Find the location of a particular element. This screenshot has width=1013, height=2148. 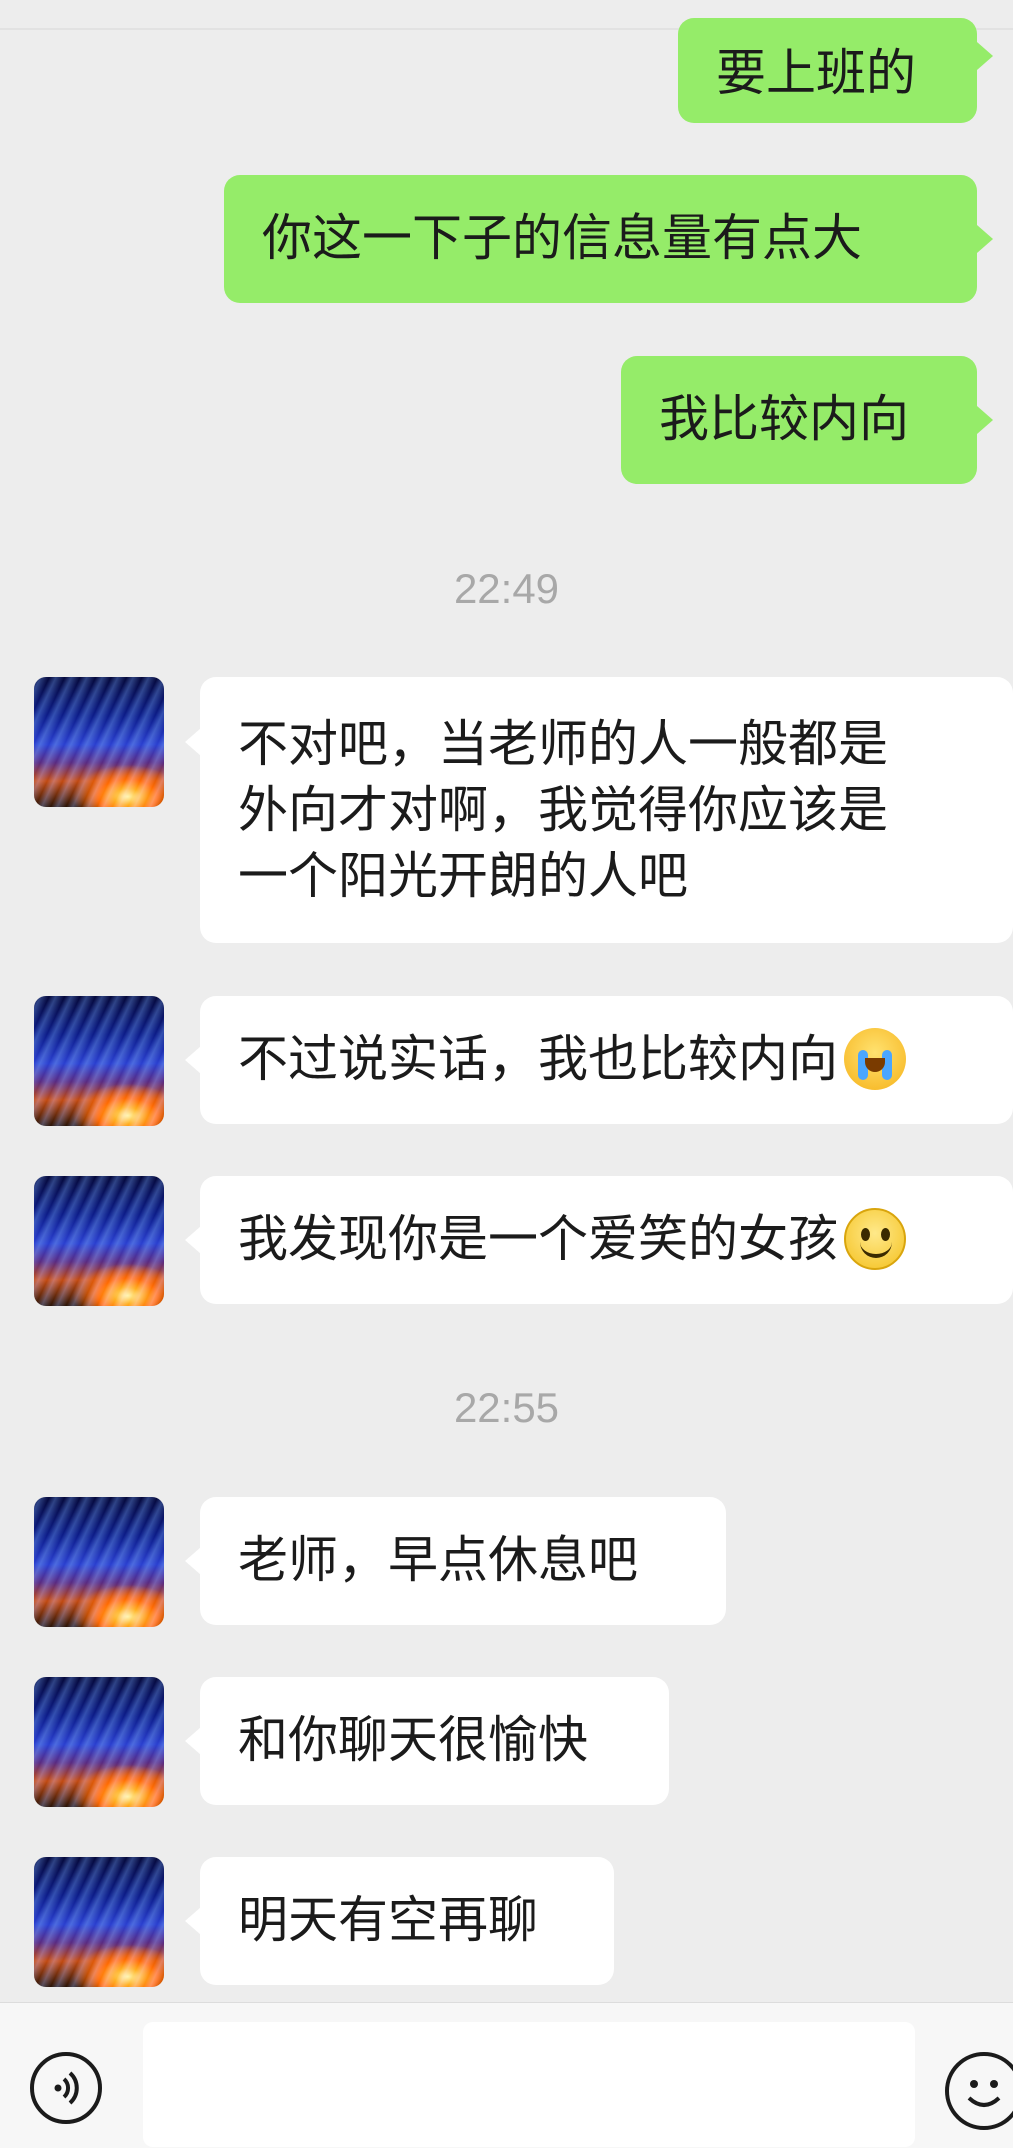

message-text: 要上班的 is located at coordinates (816, 73).